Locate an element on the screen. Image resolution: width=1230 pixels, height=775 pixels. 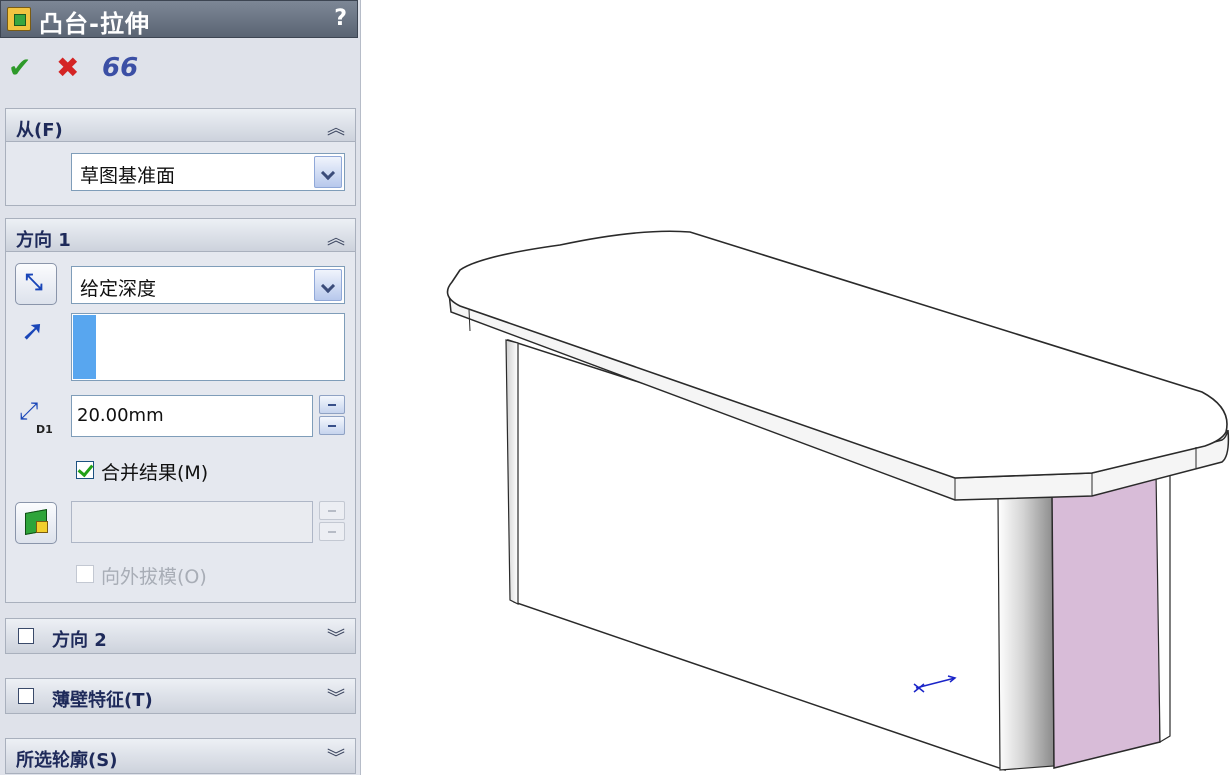
from-group: 从(F) ︽ 草图基准面 is located at coordinates (180, 157).